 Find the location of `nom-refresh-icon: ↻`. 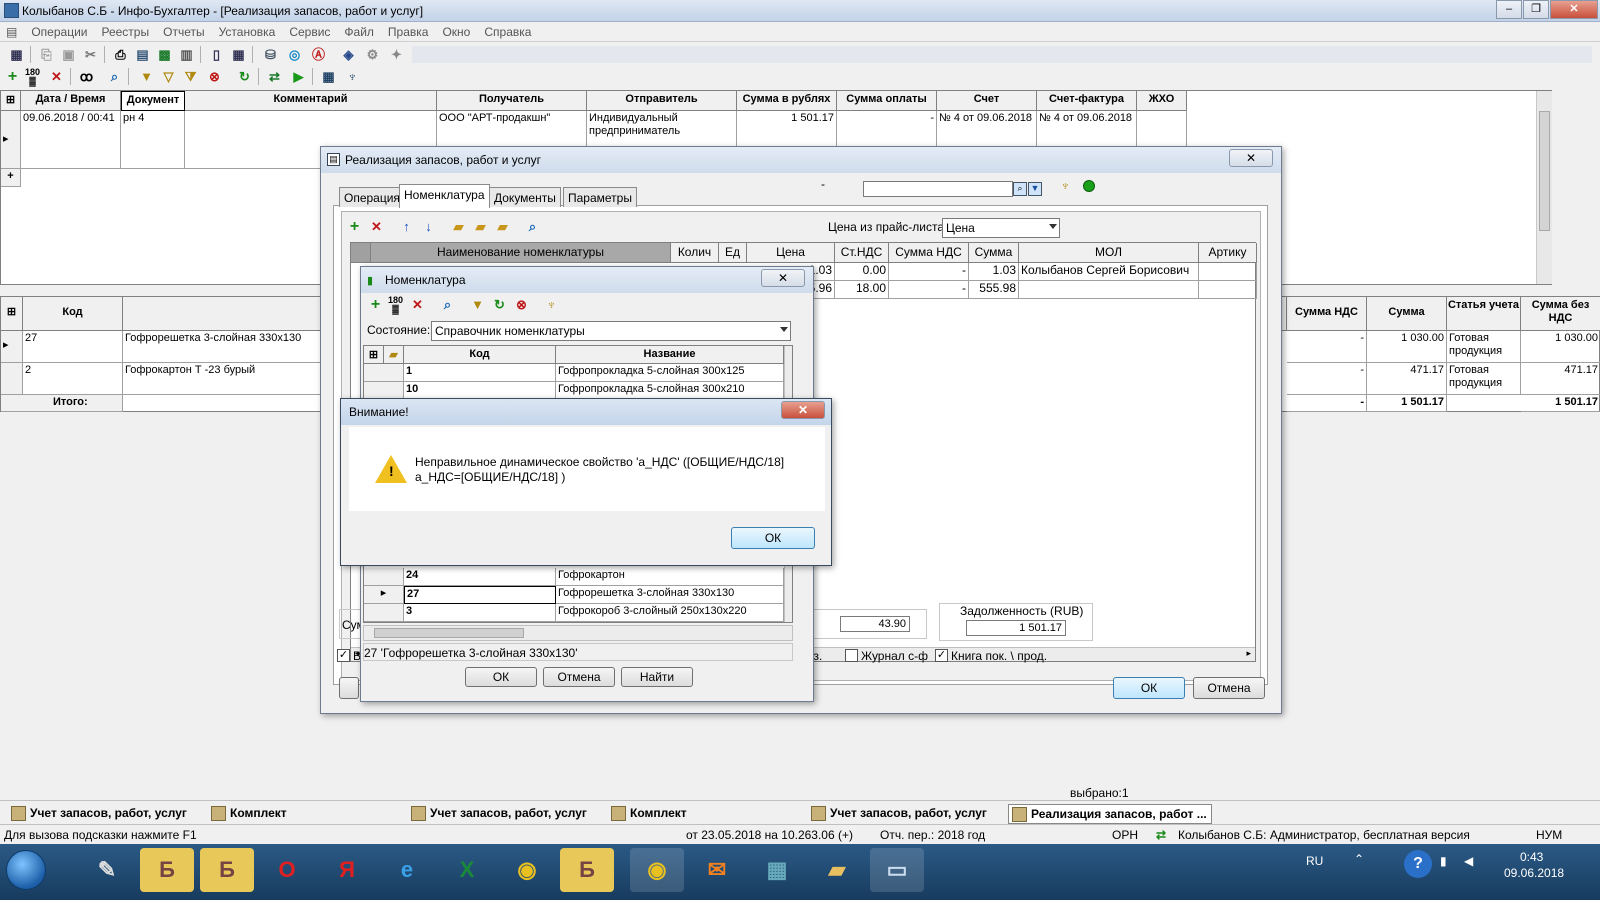

nom-refresh-icon: ↻ is located at coordinates (499, 304).